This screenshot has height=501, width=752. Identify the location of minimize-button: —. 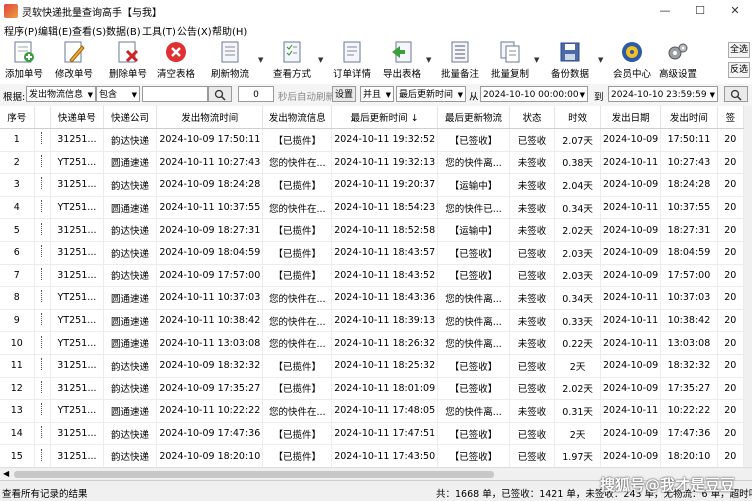
(665, 11).